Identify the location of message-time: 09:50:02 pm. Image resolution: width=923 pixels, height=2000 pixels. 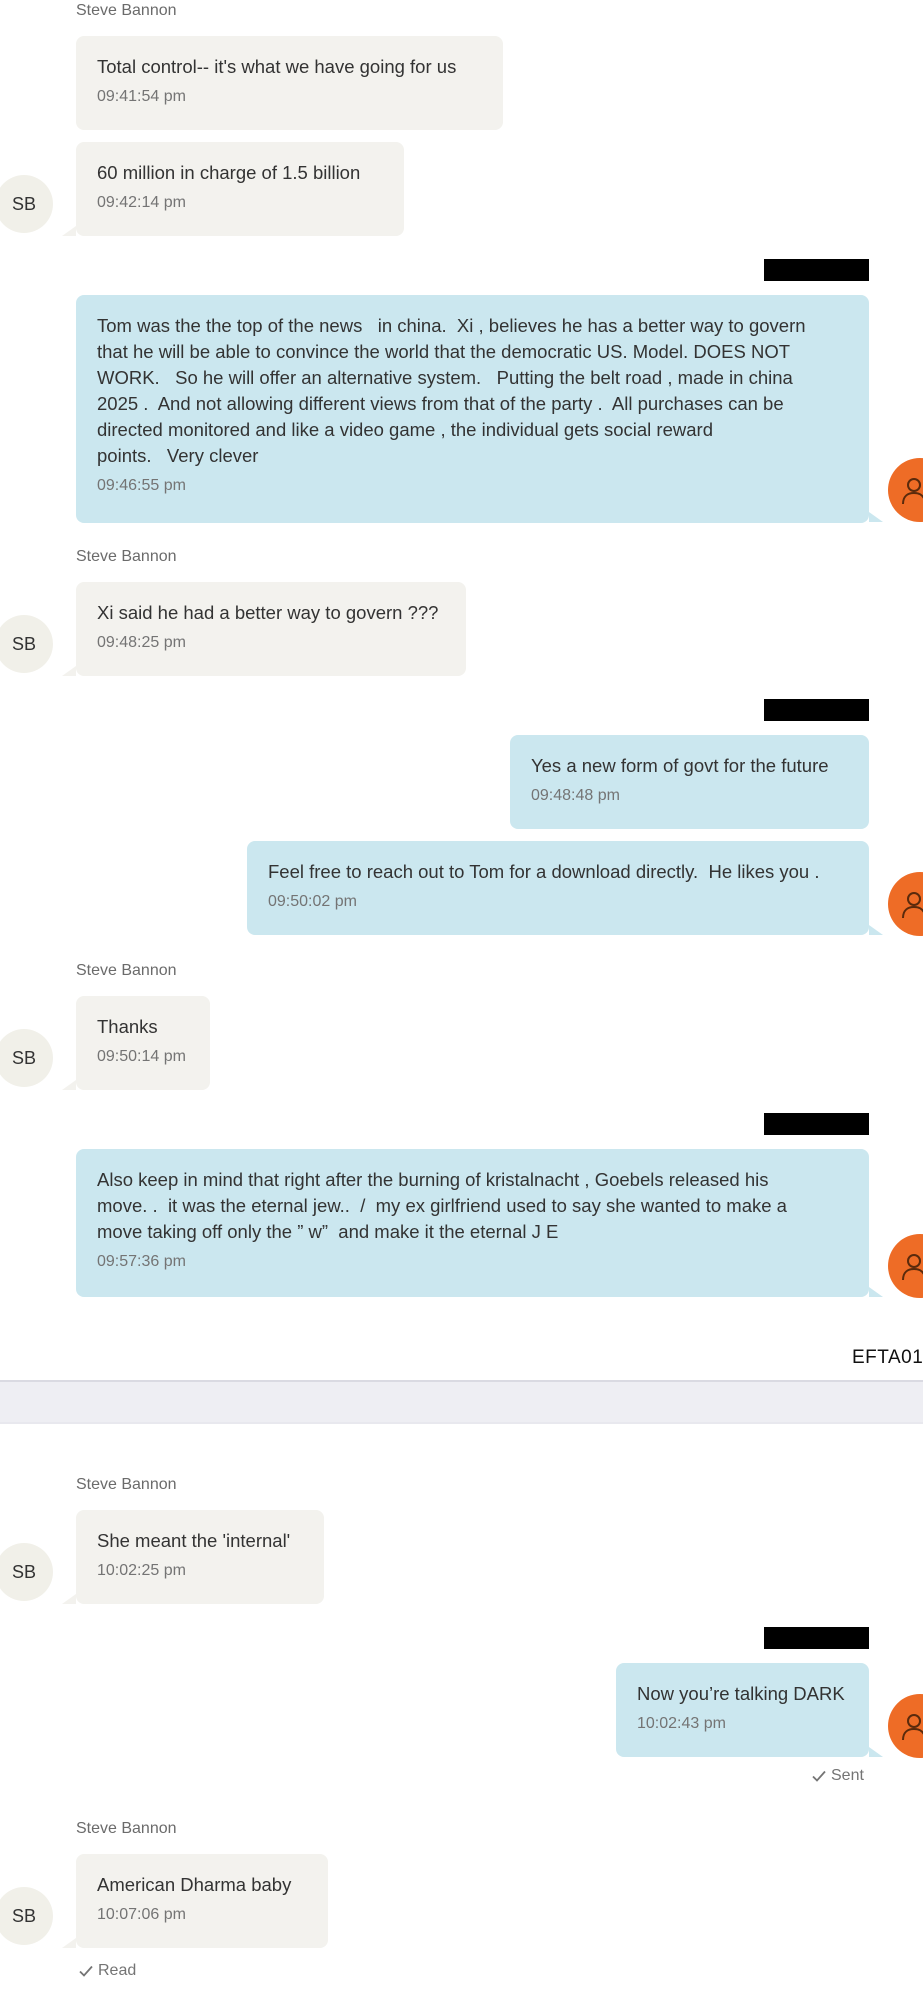
(312, 901).